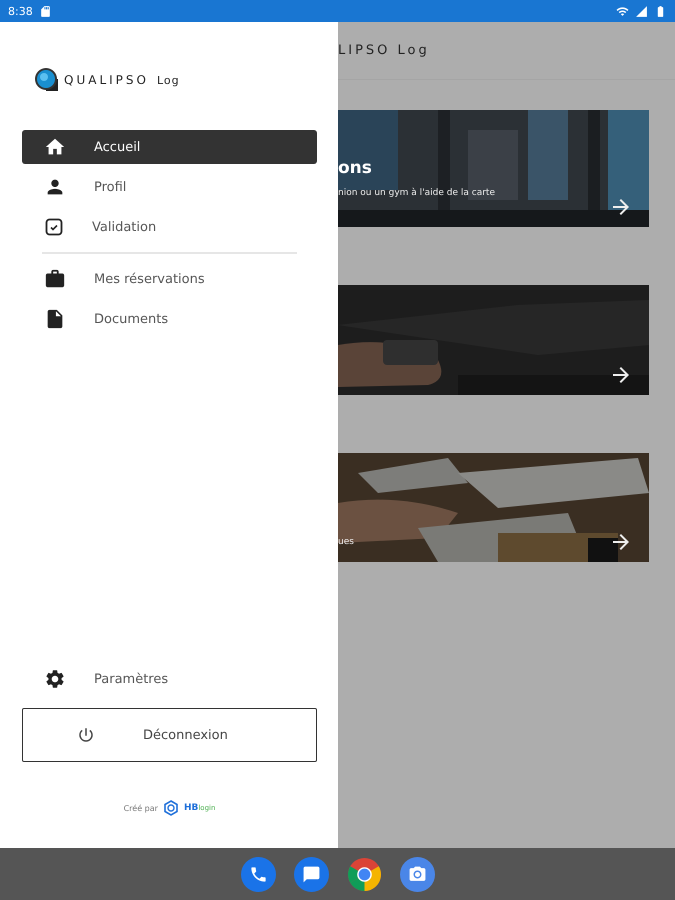 The width and height of the screenshot is (675, 900). What do you see at coordinates (355, 168) in the screenshot?
I see `card-title: ons` at bounding box center [355, 168].